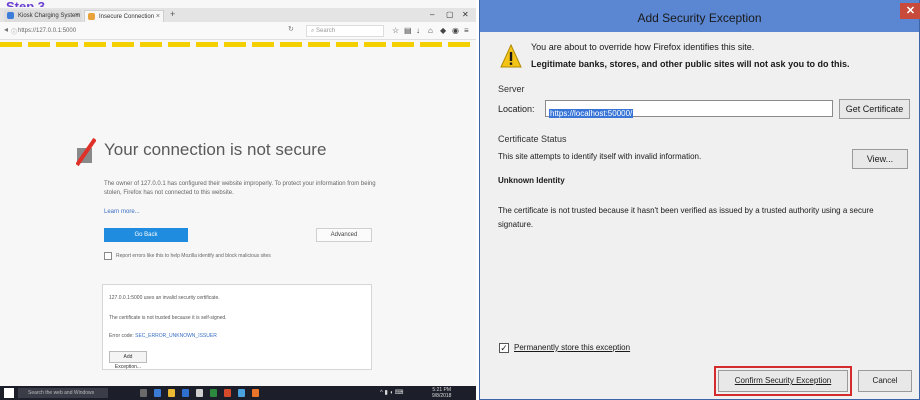 Image resolution: width=920 pixels, height=400 pixels. What do you see at coordinates (159, 31) in the screenshot?
I see `url-bar: https://127.0.0.1:5000` at bounding box center [159, 31].